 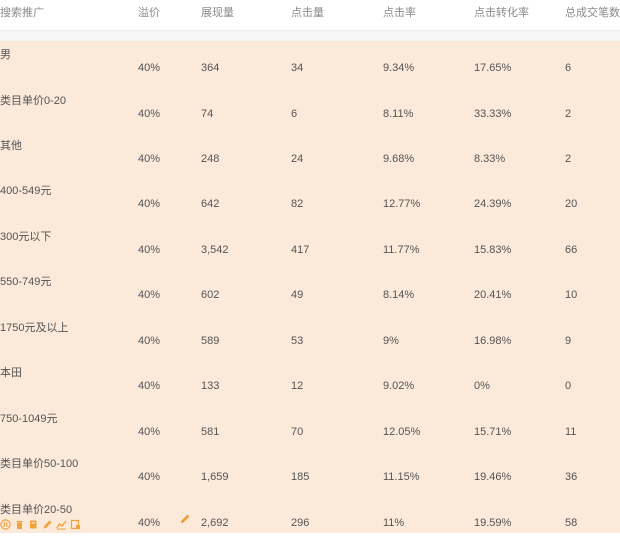 What do you see at coordinates (297, 204) in the screenshot?
I see `clicks-value: 82` at bounding box center [297, 204].